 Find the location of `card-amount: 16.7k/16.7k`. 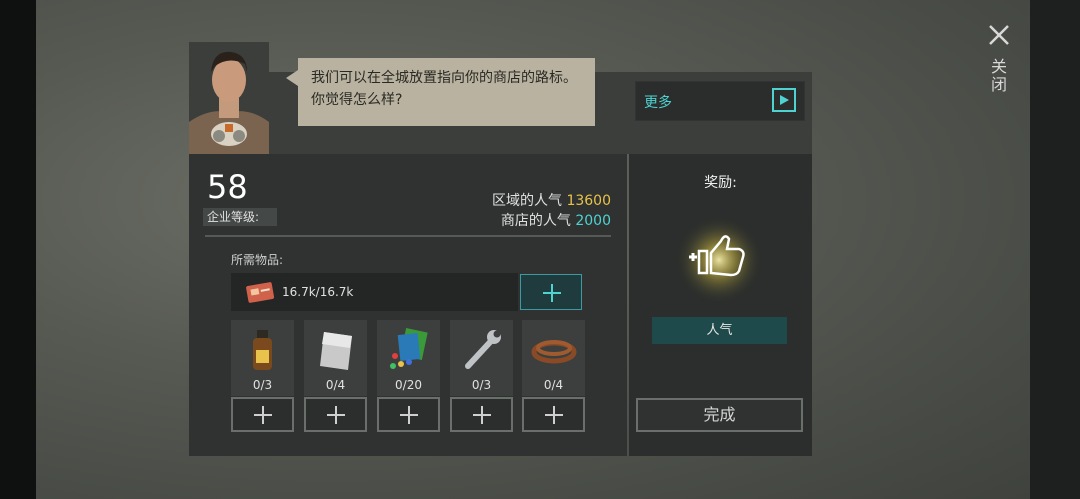

card-amount: 16.7k/16.7k is located at coordinates (318, 292).